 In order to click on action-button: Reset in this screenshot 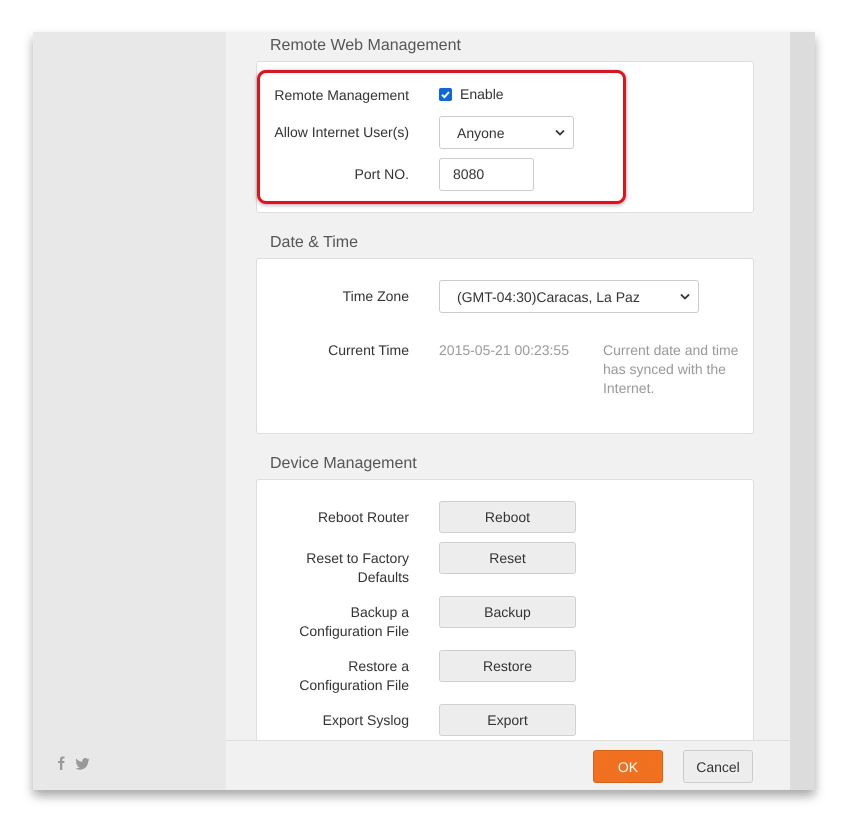, I will do `click(507, 558)`.